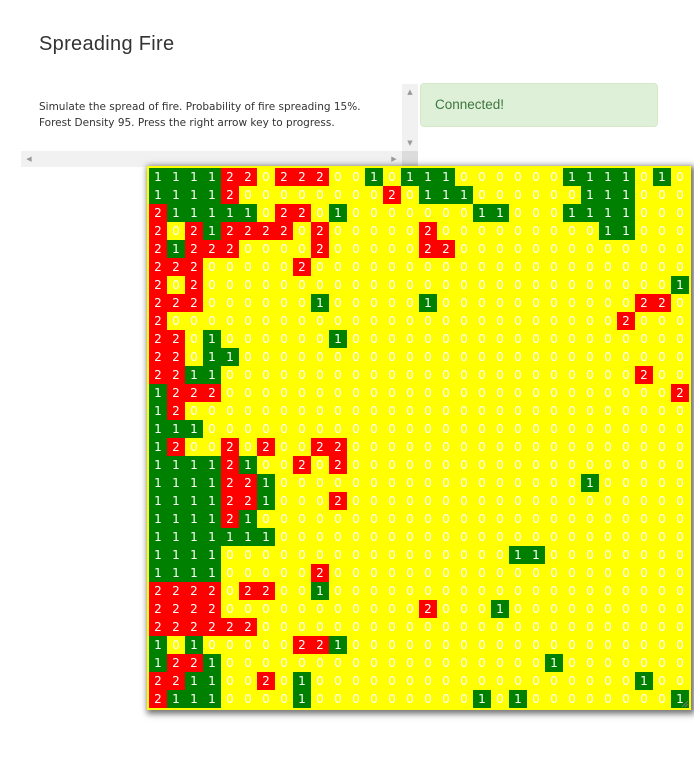 The image size is (694, 779). What do you see at coordinates (410, 143) in the screenshot?
I see `scroll-down-icon: ▼` at bounding box center [410, 143].